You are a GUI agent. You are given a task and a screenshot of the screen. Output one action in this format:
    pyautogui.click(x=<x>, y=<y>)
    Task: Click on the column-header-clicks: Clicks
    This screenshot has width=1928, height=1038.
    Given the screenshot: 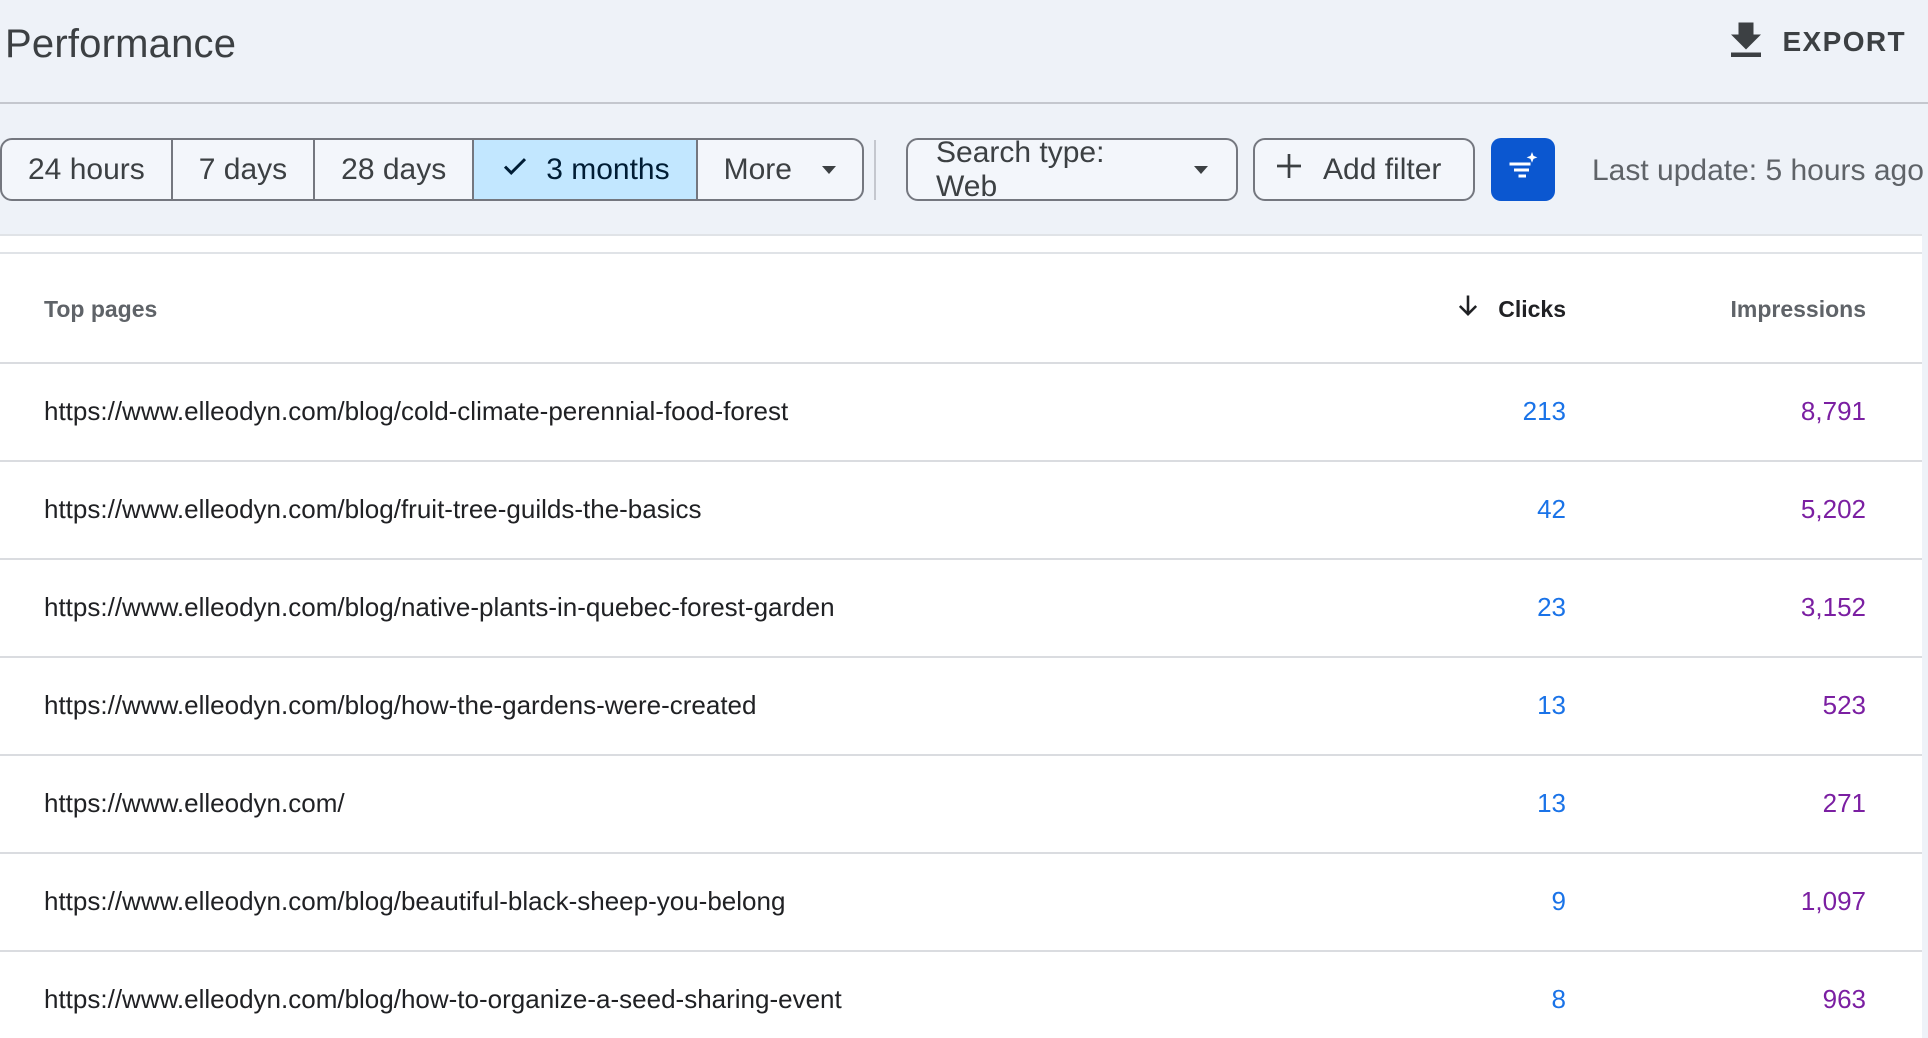 What is the action you would take?
    pyautogui.click(x=1510, y=309)
    